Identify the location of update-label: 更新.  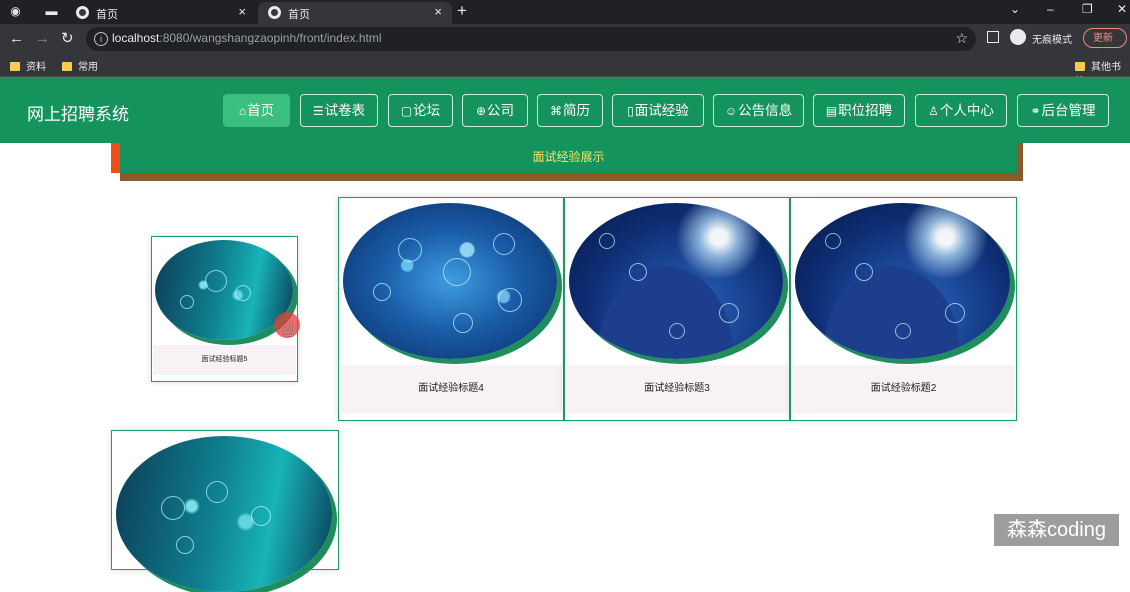
(1103, 38).